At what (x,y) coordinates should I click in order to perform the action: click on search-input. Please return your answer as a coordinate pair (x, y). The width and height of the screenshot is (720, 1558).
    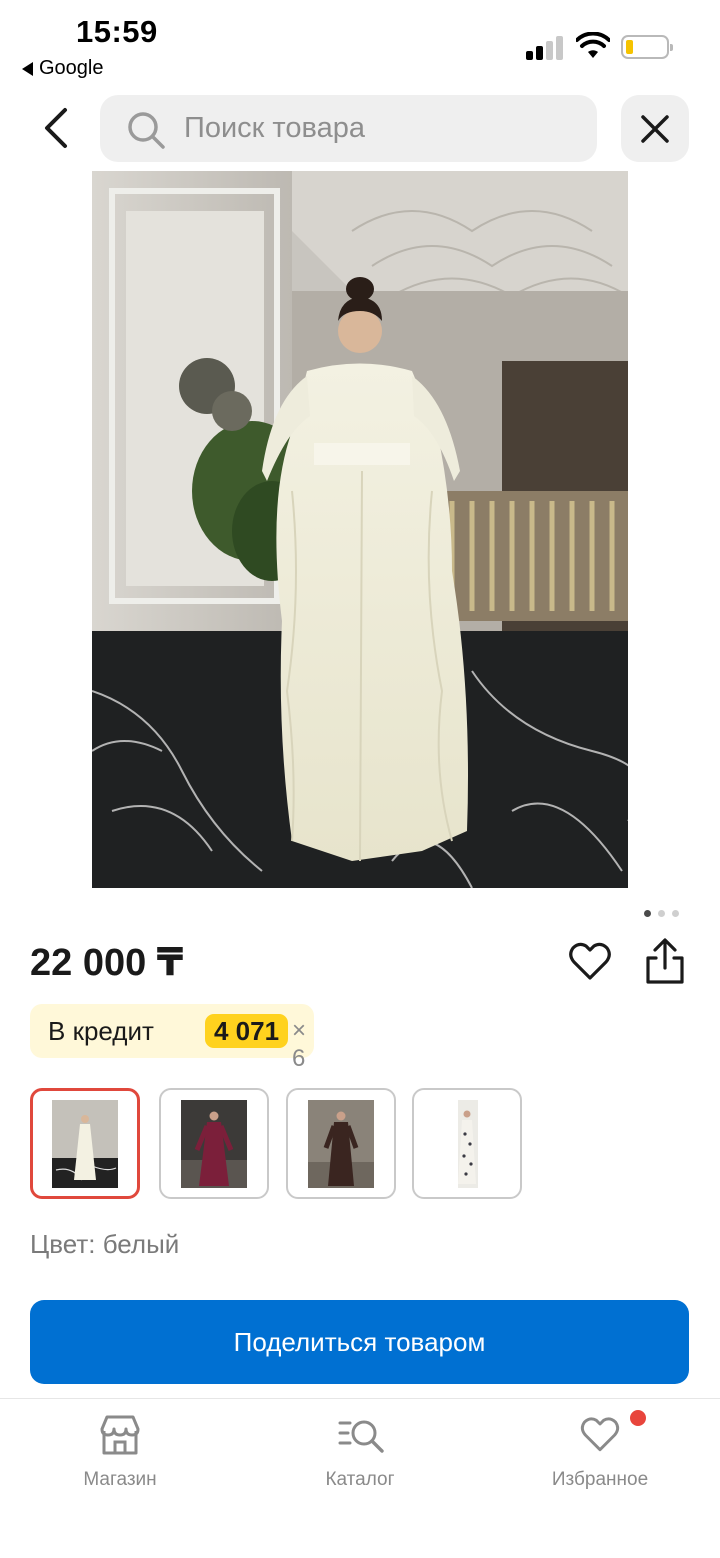
    Looking at the image, I should click on (384, 128).